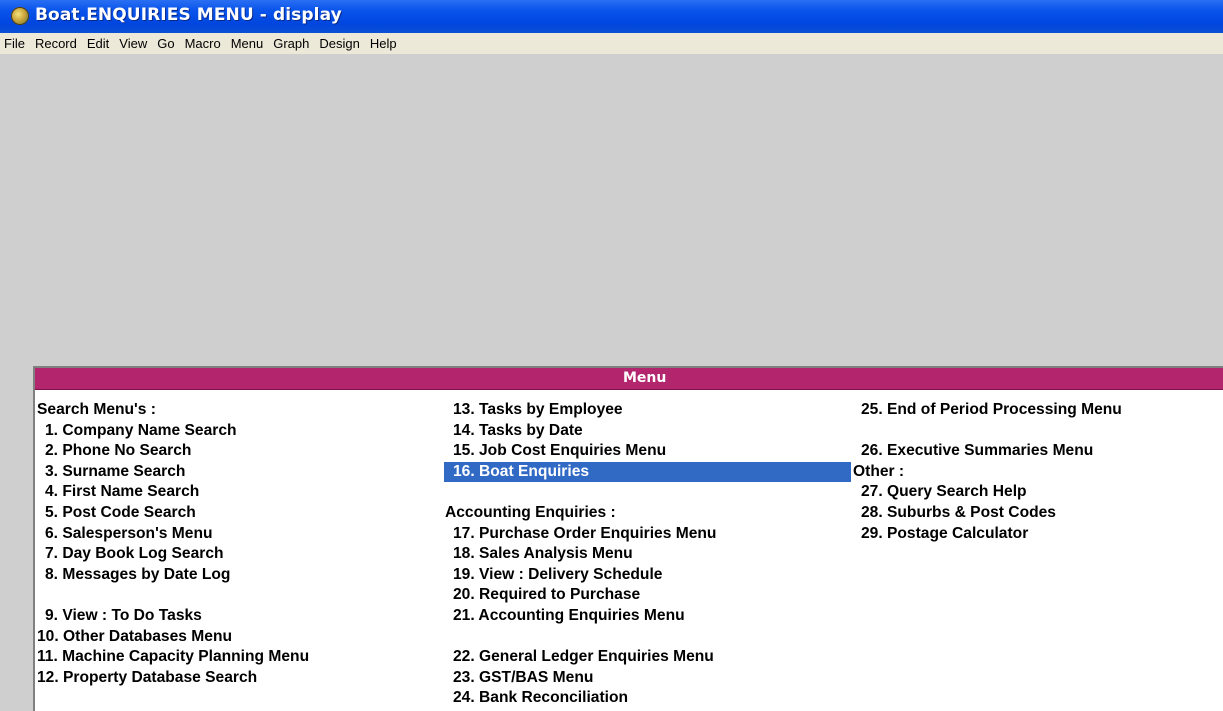 The image size is (1223, 711). I want to click on menu-record: Record, so click(56, 43).